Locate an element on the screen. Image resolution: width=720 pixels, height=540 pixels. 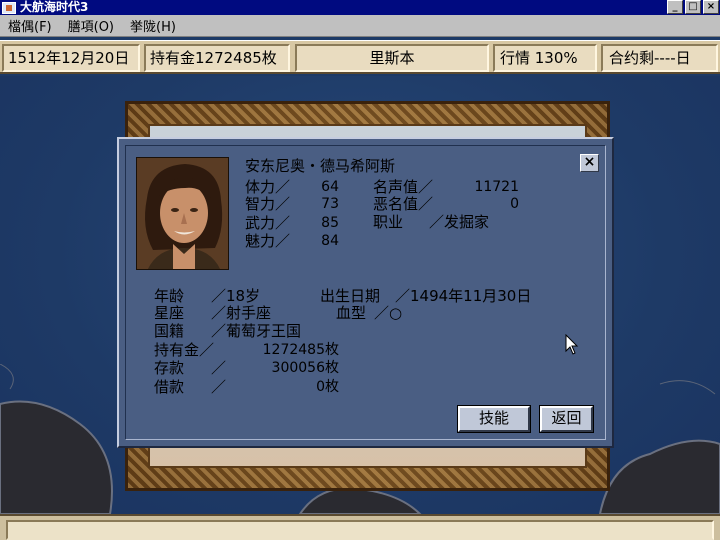
minimize-button: _ is located at coordinates (675, 7).